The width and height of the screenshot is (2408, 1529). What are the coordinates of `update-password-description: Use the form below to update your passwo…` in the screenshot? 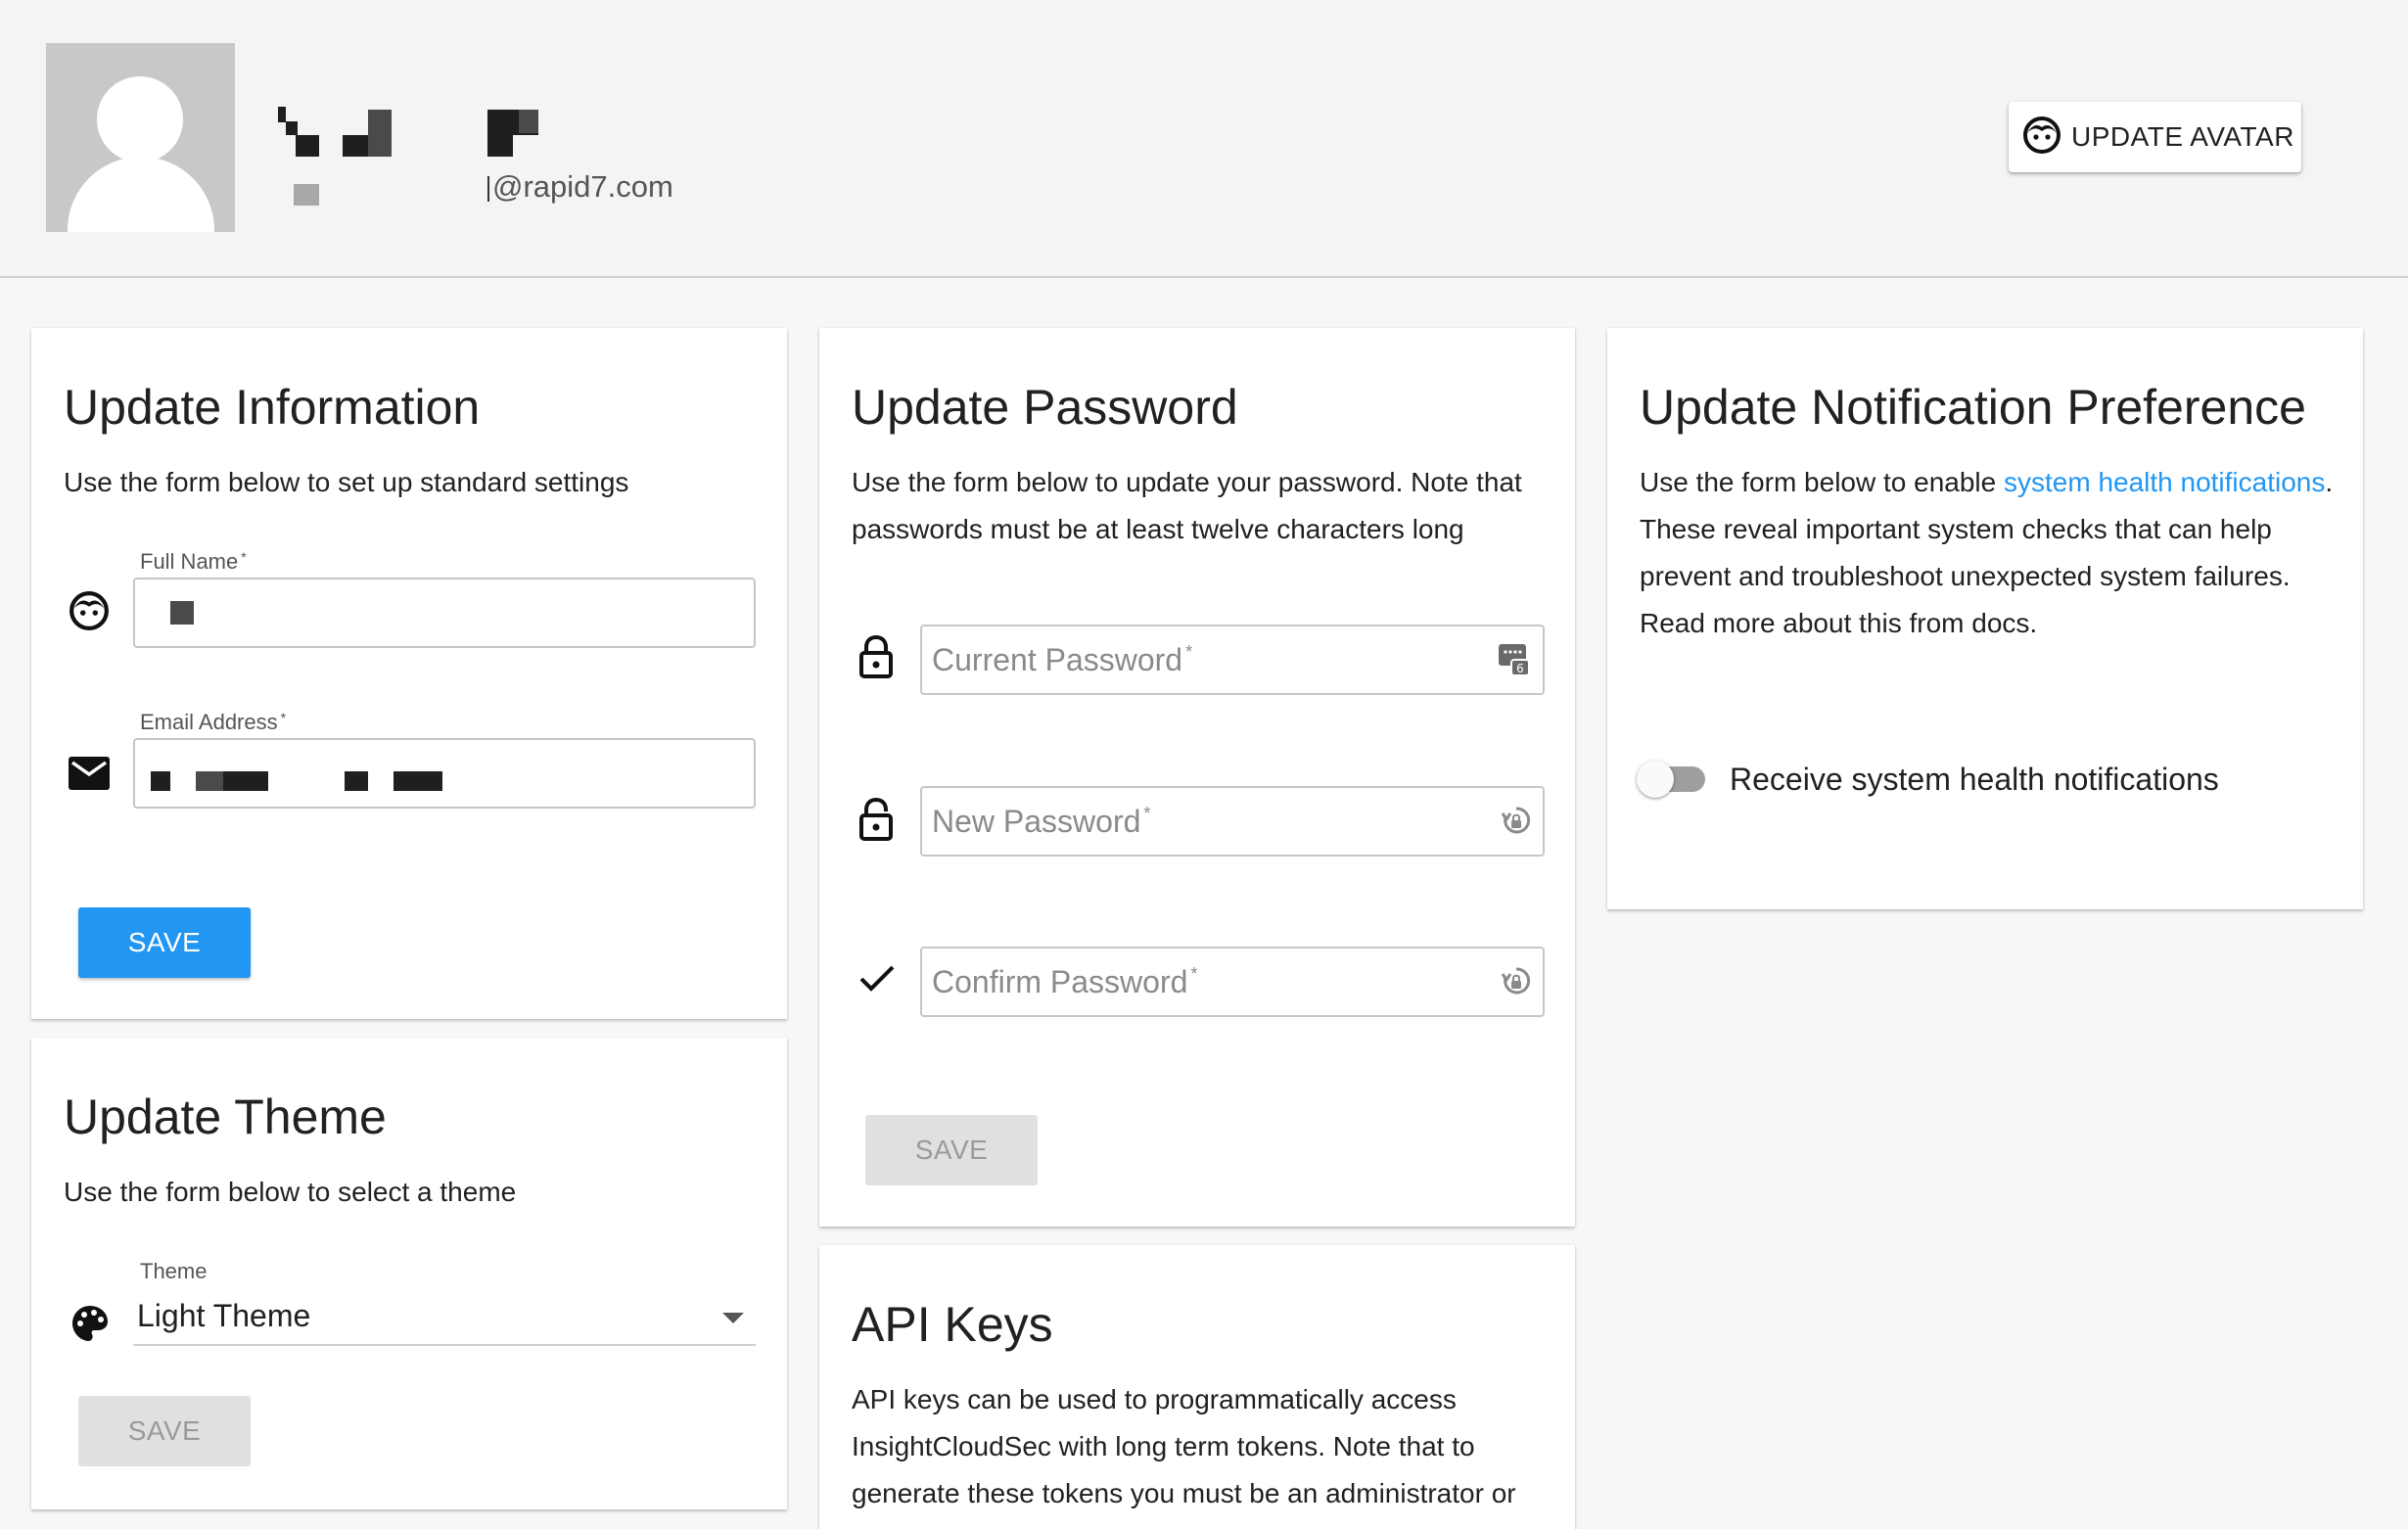 It's located at (1187, 505).